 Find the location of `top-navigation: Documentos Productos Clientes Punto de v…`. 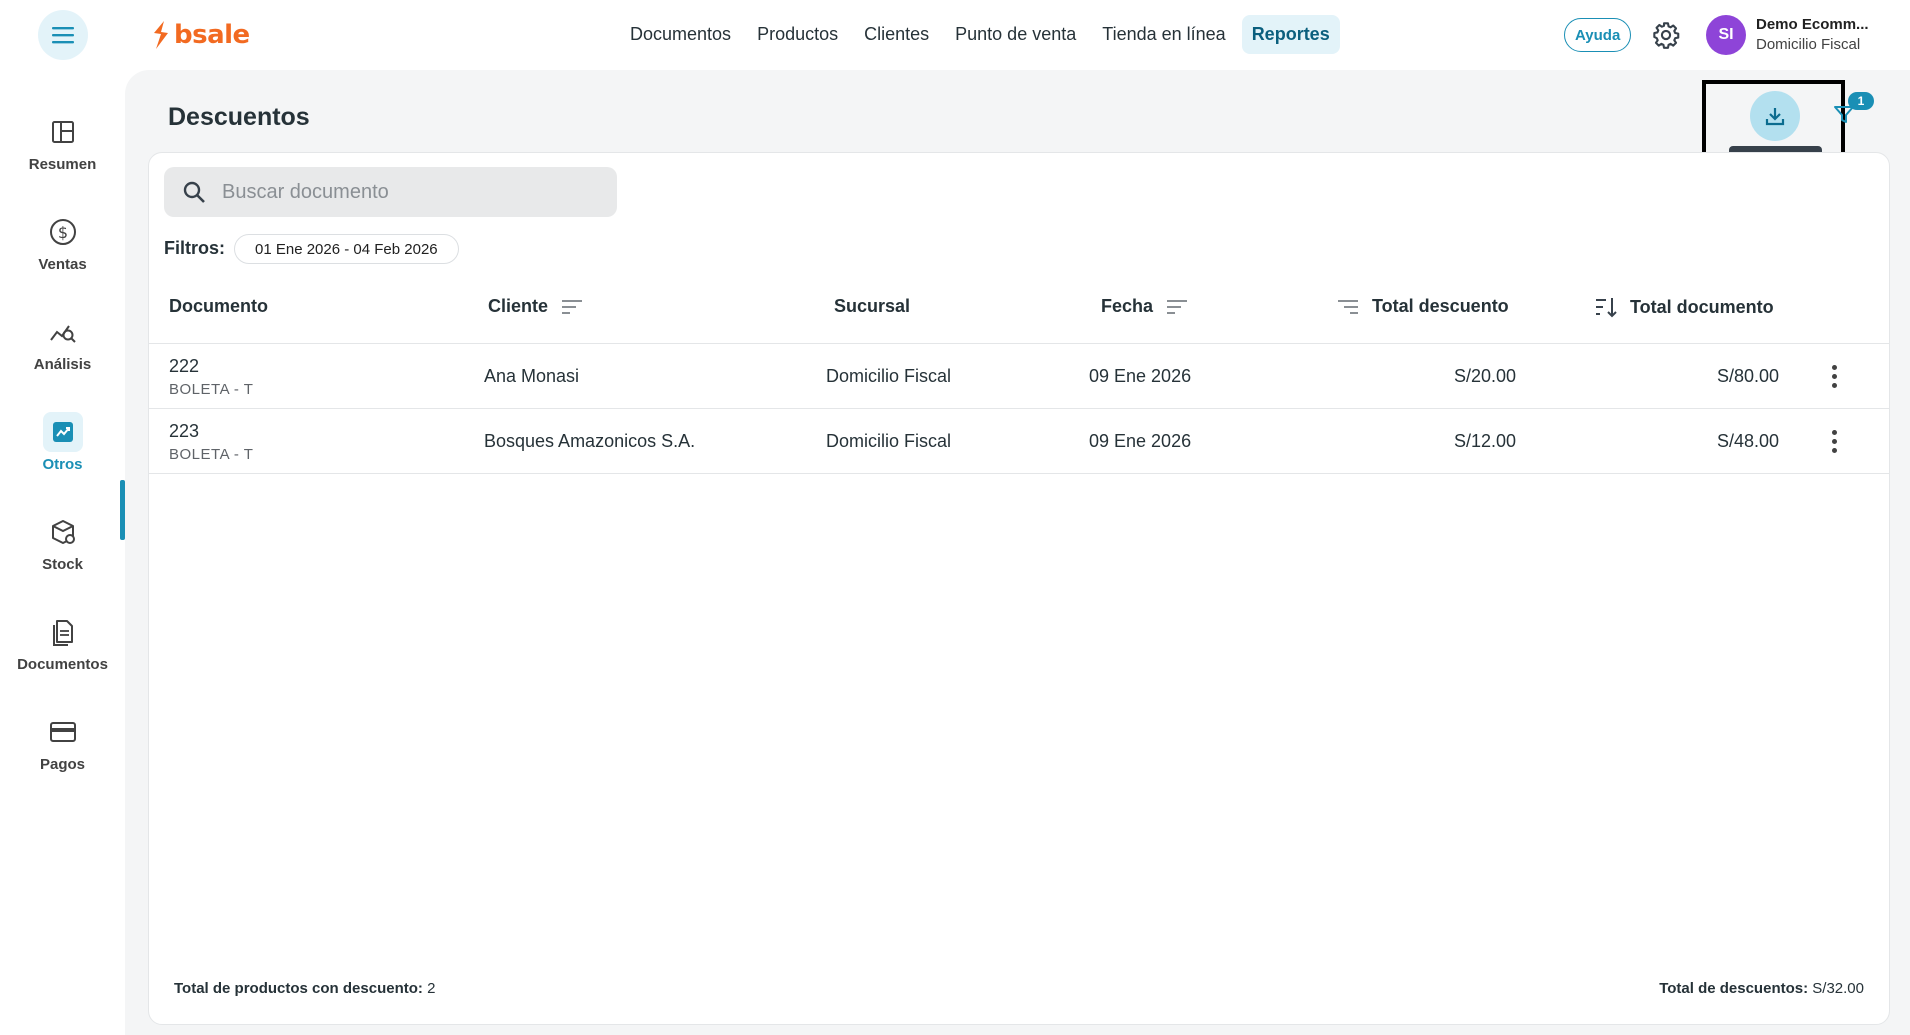

top-navigation: Documentos Productos Clientes Punto de v… is located at coordinates (980, 34).